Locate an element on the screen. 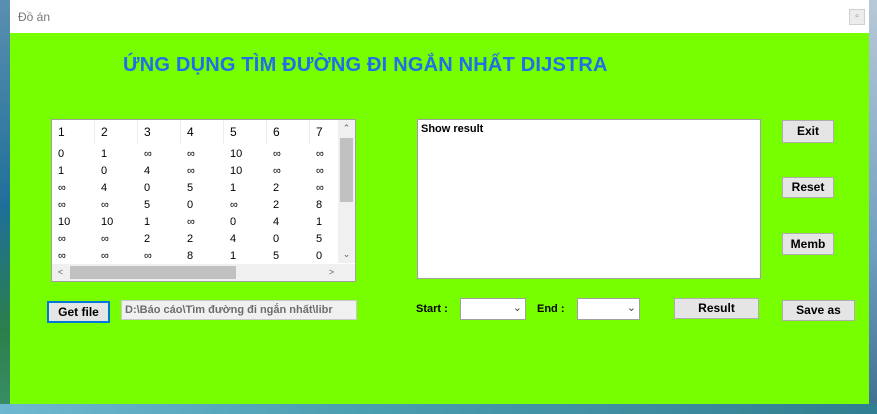 This screenshot has height=414, width=877. table-row: 1 0 4 ∞ 10 ∞ ∞ is located at coordinates (202, 171).